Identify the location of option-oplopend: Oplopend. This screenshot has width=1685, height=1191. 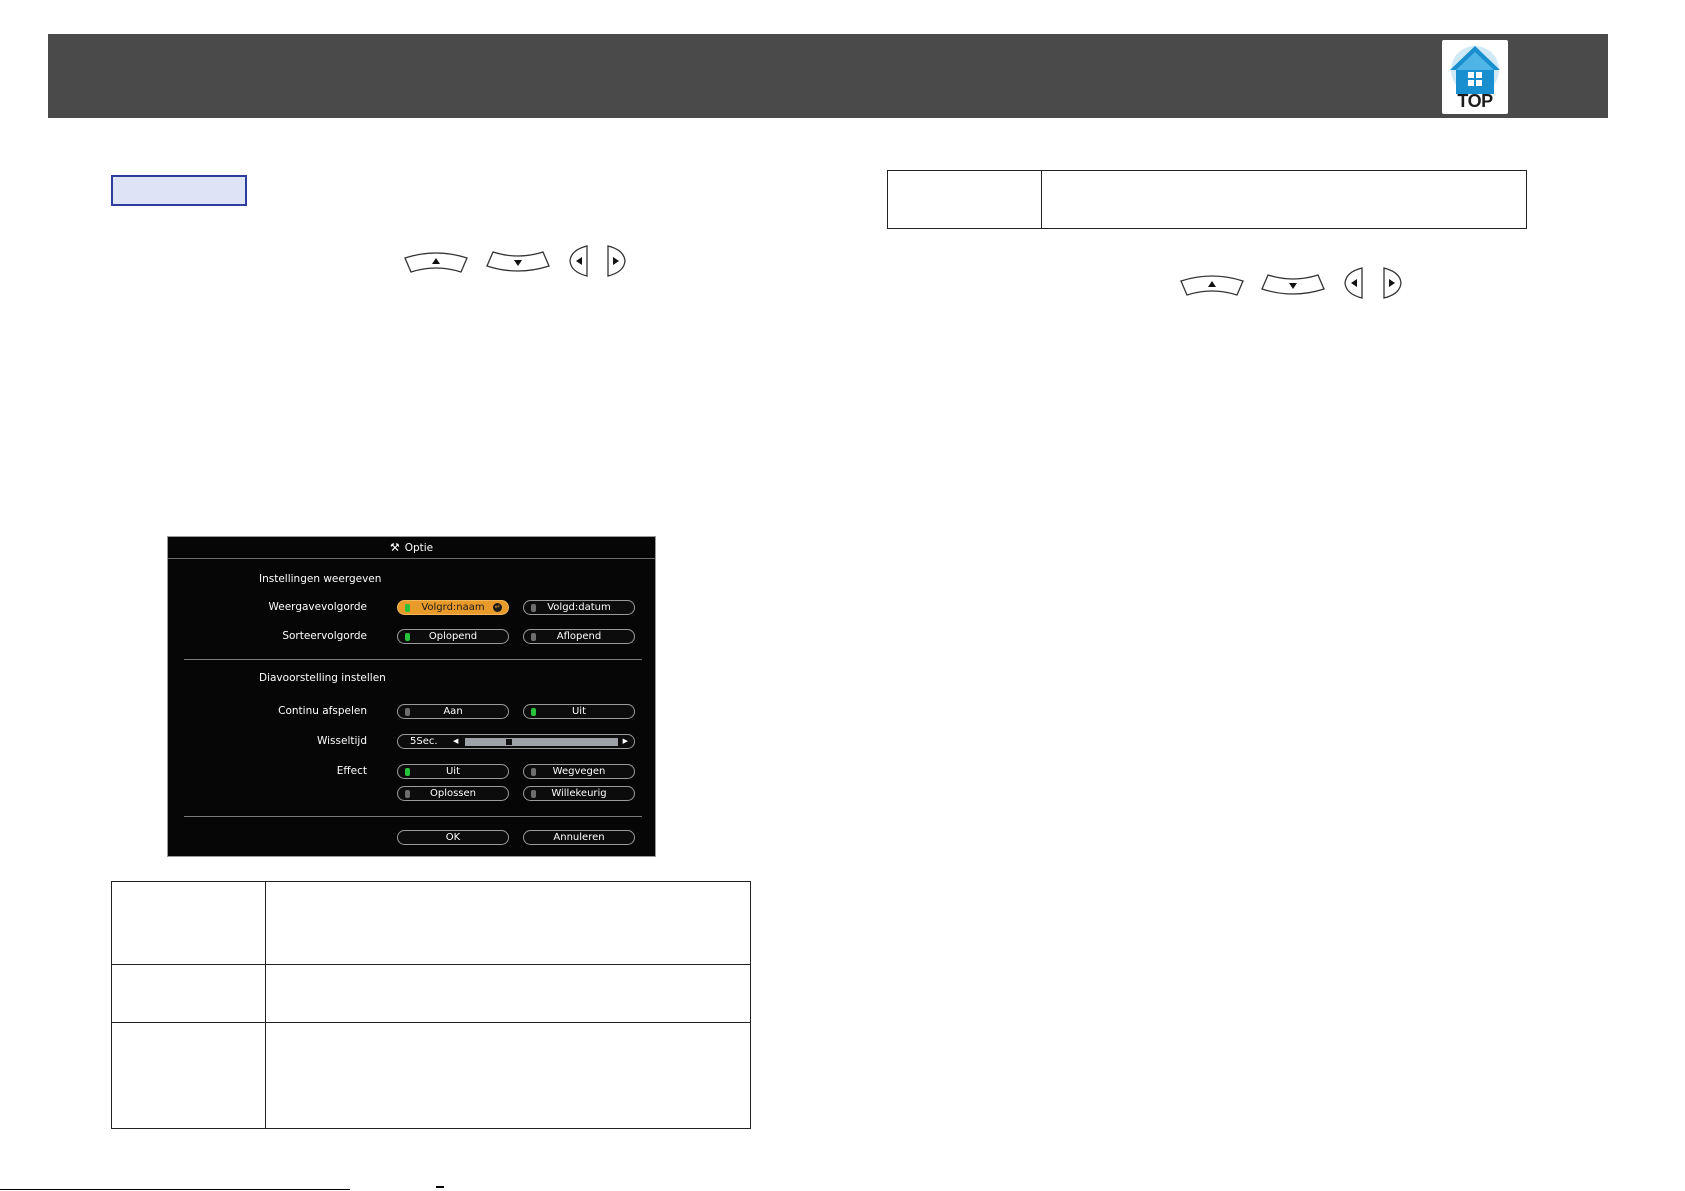
(453, 636).